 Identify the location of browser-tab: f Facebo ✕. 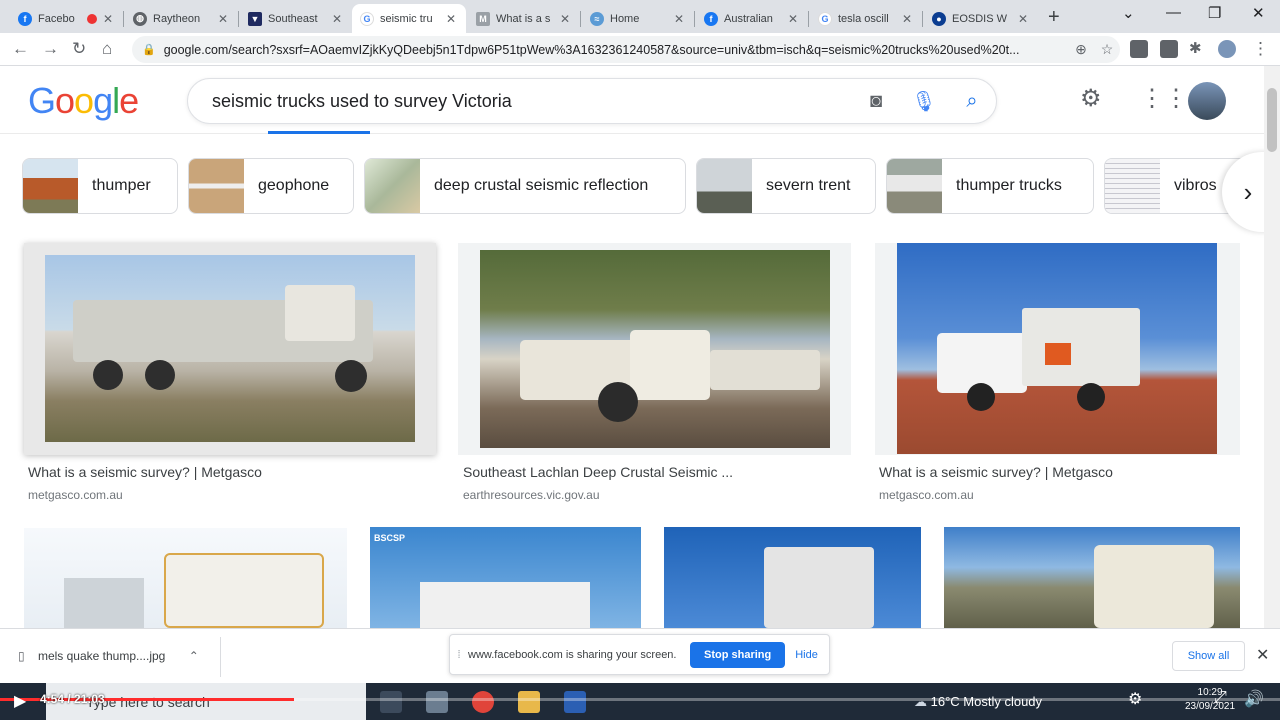
(67, 18).